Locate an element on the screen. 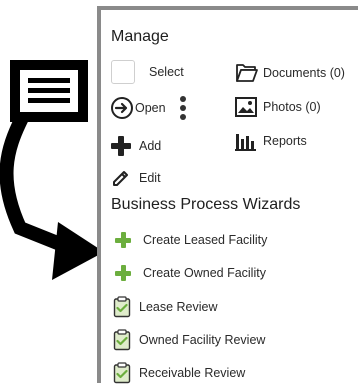 This screenshot has width=358, height=384. more-options-icon is located at coordinates (182, 108).